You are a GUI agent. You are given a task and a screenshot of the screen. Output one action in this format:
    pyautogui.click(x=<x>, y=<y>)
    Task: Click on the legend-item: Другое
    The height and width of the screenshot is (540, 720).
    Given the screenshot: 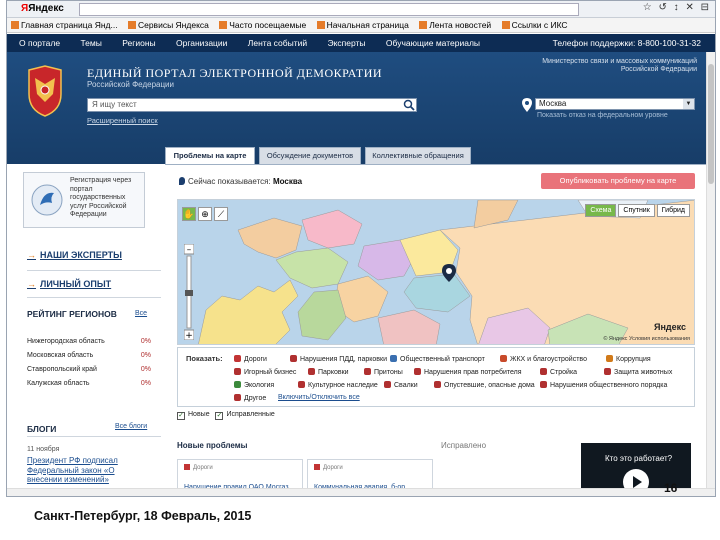 What is the action you would take?
    pyautogui.click(x=250, y=398)
    